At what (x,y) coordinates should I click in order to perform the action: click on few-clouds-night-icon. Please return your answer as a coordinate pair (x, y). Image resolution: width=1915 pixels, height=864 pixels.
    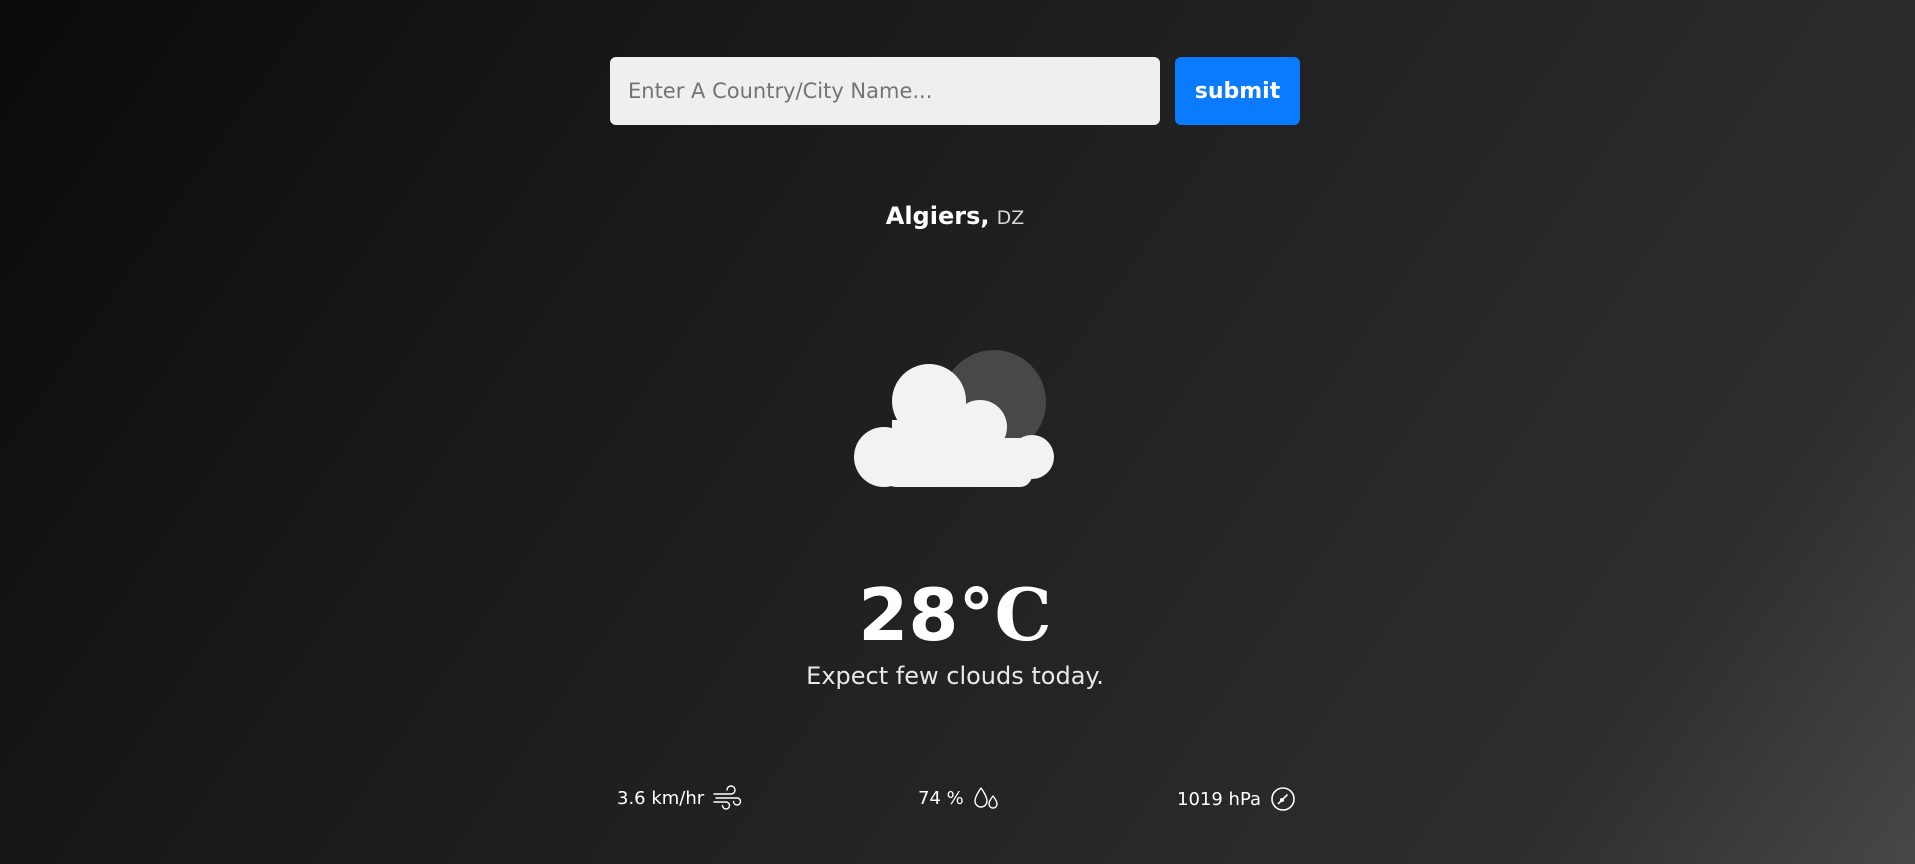
    Looking at the image, I should click on (954, 418).